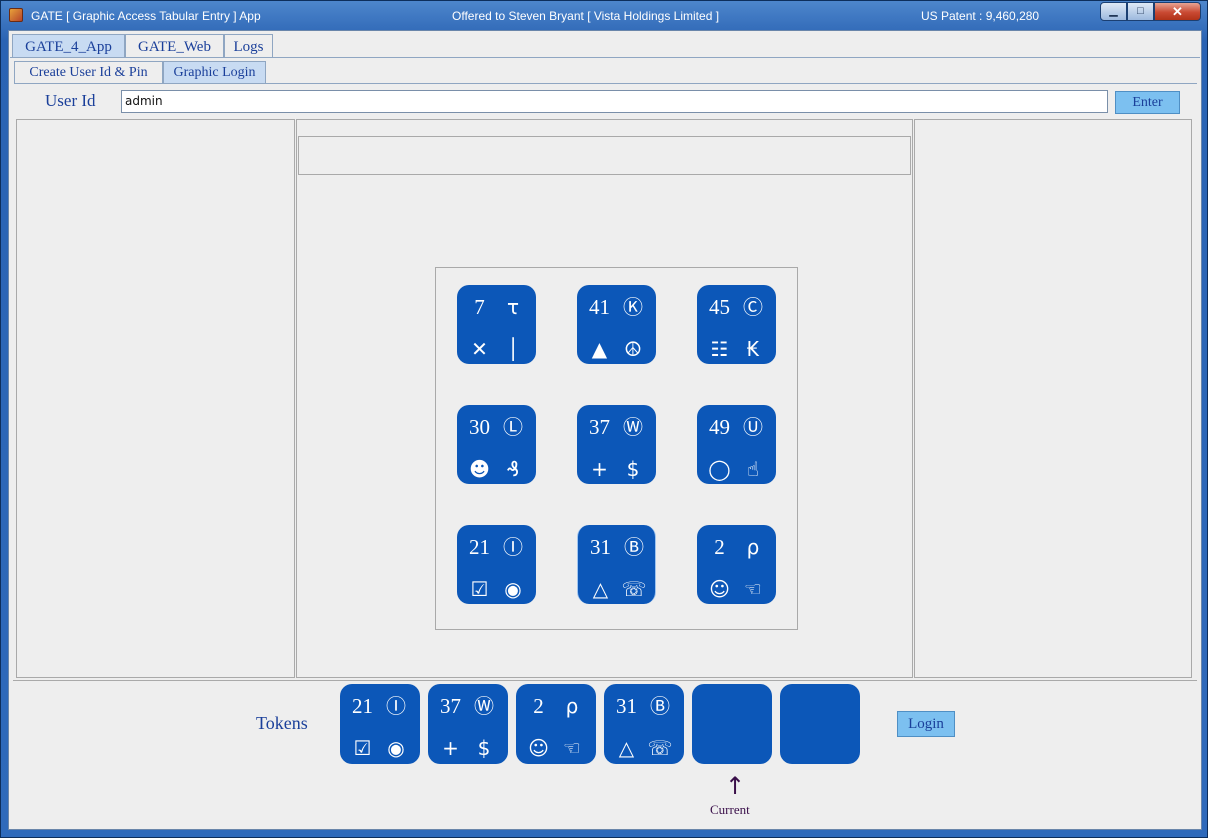  Describe the element at coordinates (736, 564) in the screenshot. I see `grid-tile: 2 ρ ☺ ☜` at that location.